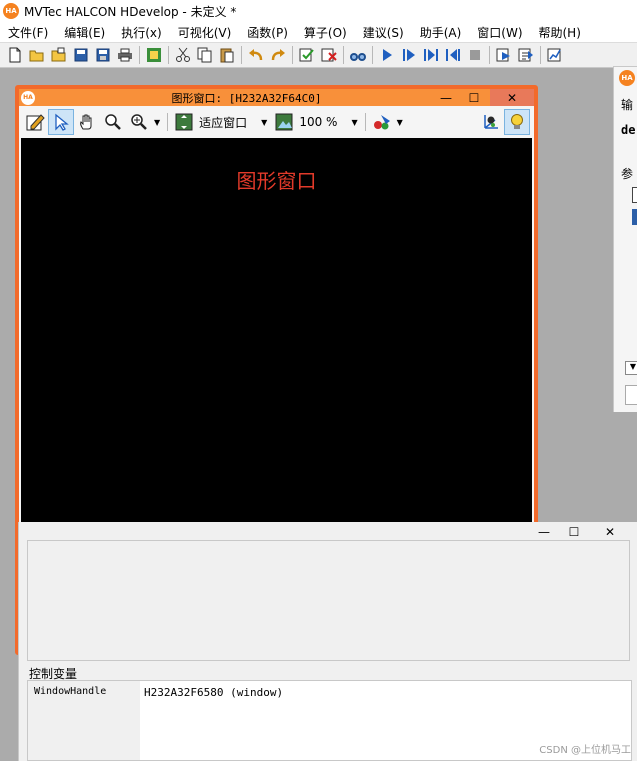  Describe the element at coordinates (184, 122) in the screenshot. I see `fit-window-icon` at that location.